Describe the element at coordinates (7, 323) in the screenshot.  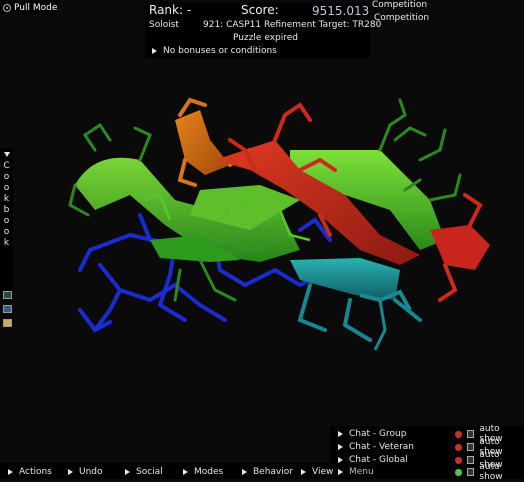
I see `note-icon` at that location.